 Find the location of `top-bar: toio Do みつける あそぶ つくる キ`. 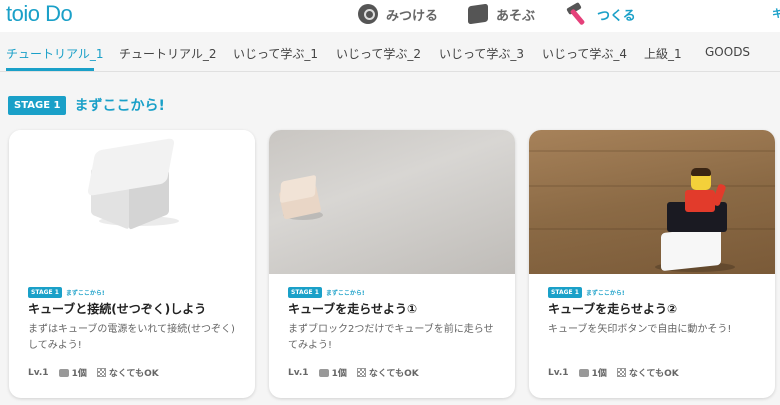

top-bar: toio Do みつける あそぶ つくる キ is located at coordinates (390, 16).